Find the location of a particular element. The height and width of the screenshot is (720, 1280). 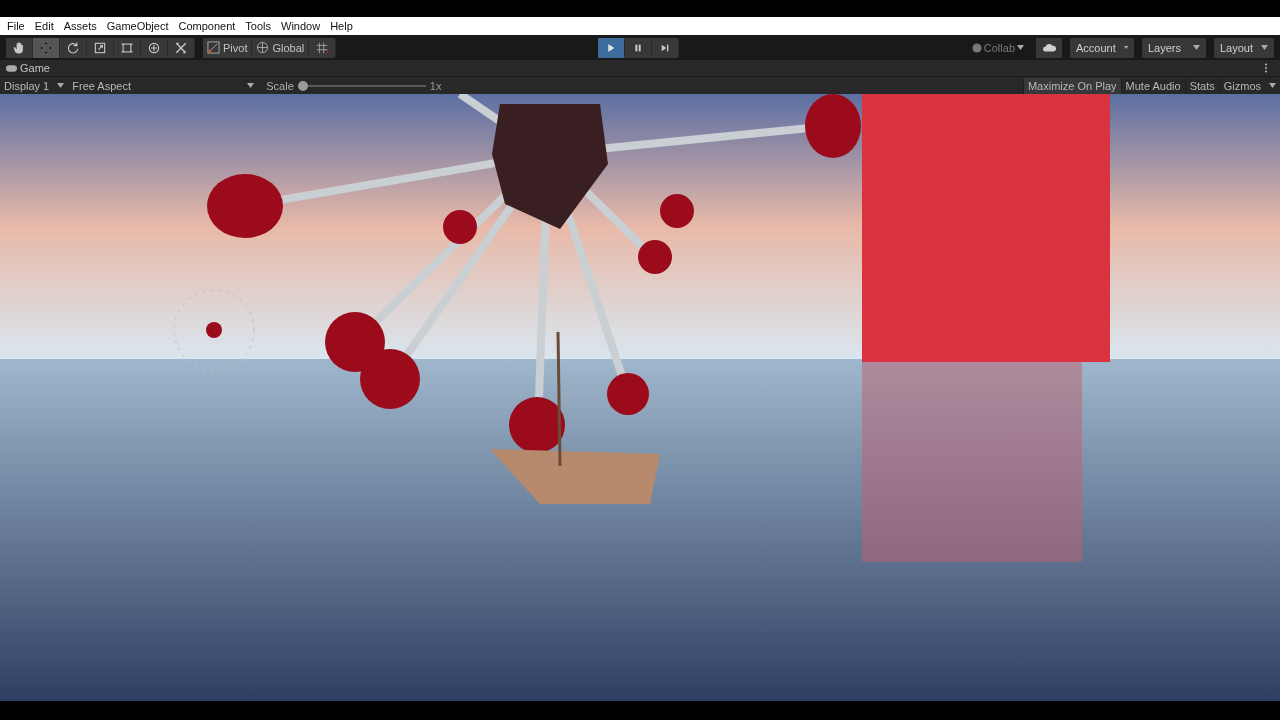

crossed-tools-icon is located at coordinates (181, 47).